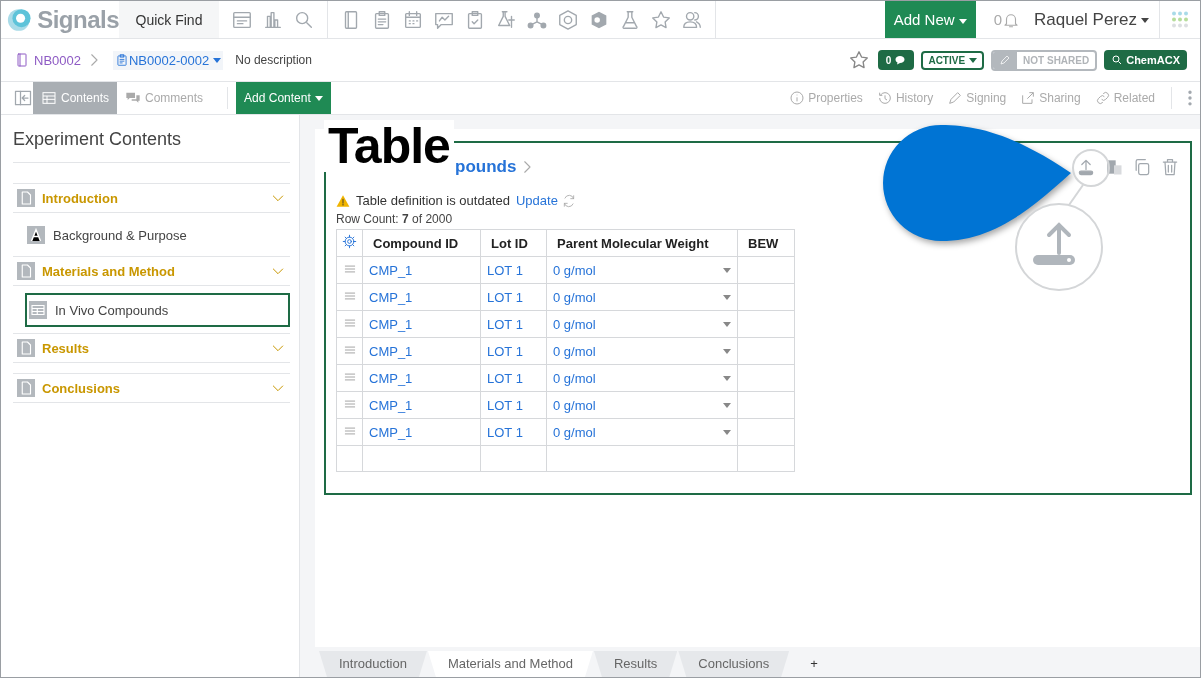  Describe the element at coordinates (486, 167) in the screenshot. I see `entry-title: pounds` at that location.